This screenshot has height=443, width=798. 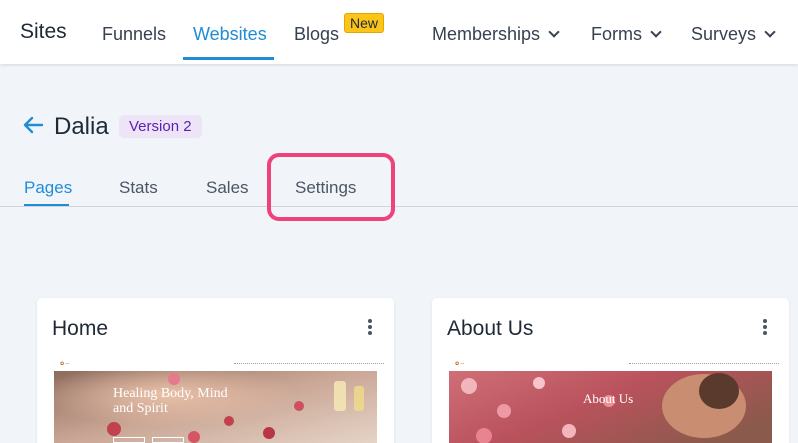 I want to click on version-badge: Version 2, so click(x=160, y=126).